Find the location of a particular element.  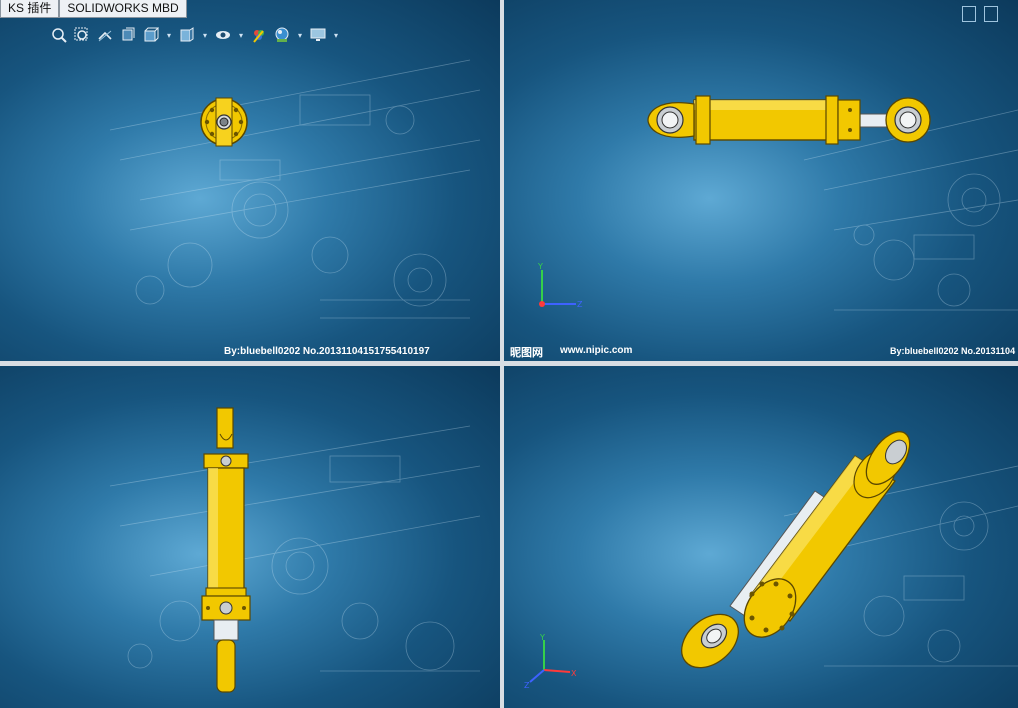

triad-x-label: X is located at coordinates (574, 673).